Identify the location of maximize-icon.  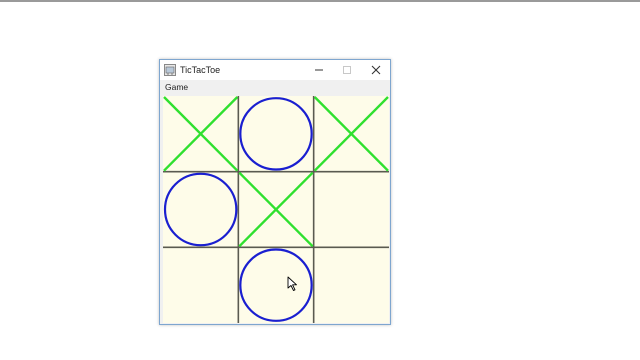
(347, 70).